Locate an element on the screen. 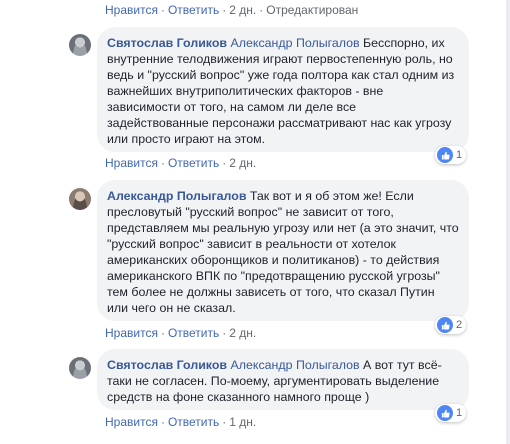 The width and height of the screenshot is (510, 444). previous-comment-actions: Нравится · Ответить · 2 дн. · Отредактирован is located at coordinates (231, 11).